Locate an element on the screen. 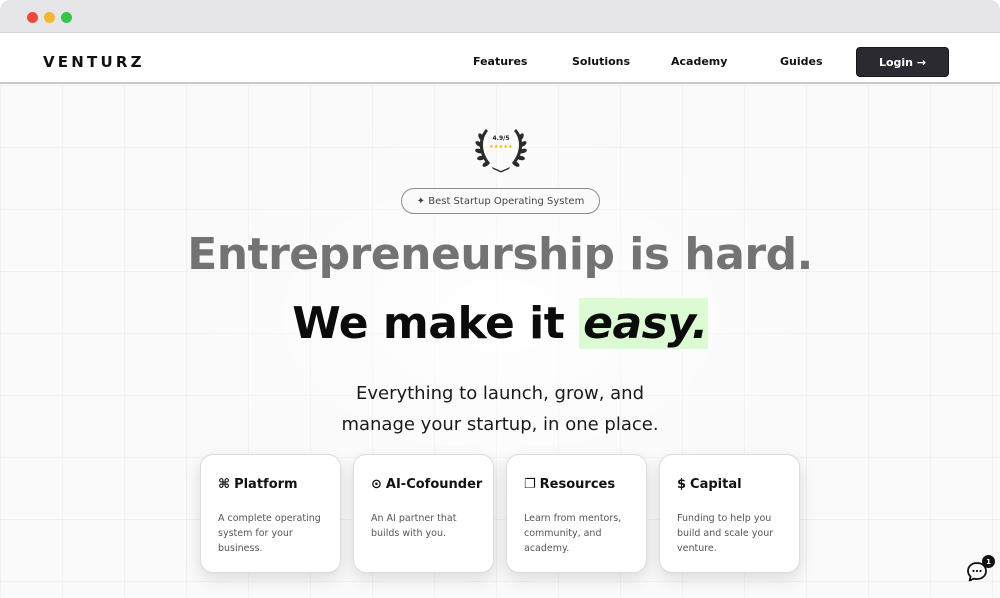 Image resolution: width=1000 pixels, height=598 pixels. maximize-window-button is located at coordinates (66, 17).